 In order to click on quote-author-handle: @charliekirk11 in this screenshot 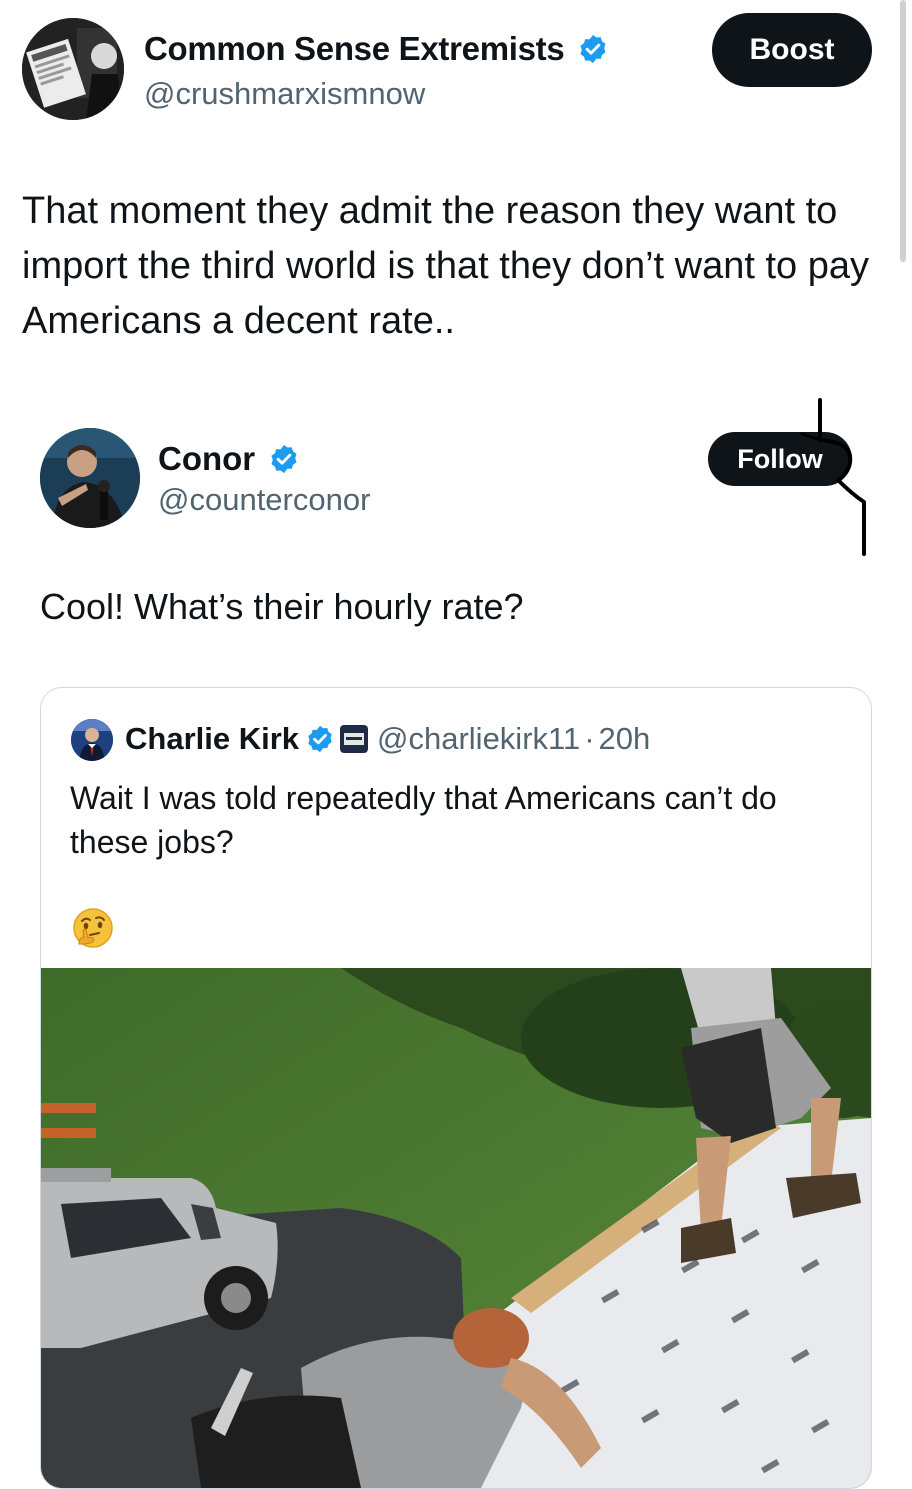, I will do `click(478, 739)`.